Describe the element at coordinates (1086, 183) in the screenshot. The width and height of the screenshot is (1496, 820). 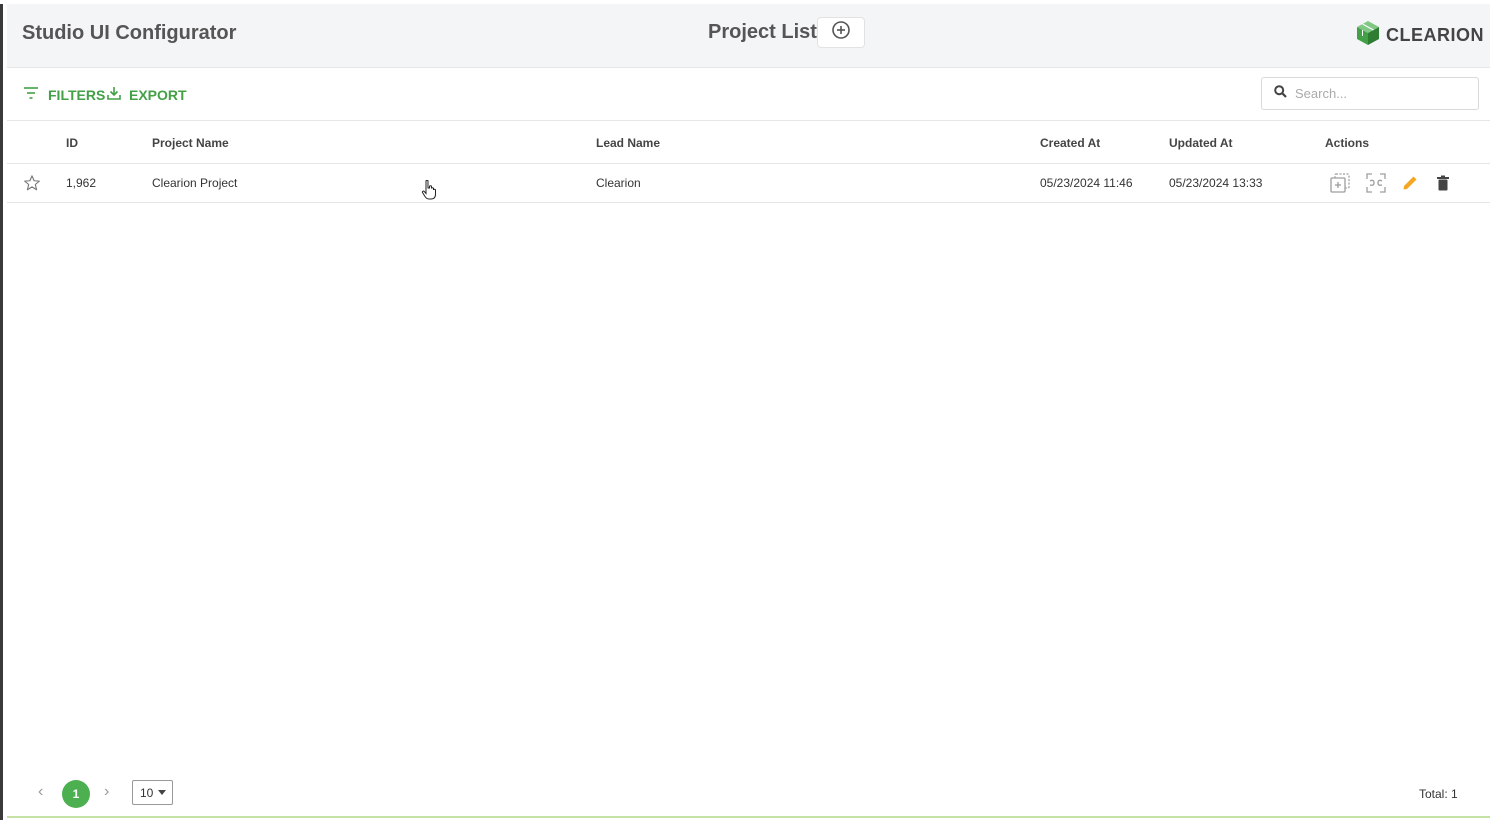
I see `cell-created-at: 05/23/2024 11:46` at that location.